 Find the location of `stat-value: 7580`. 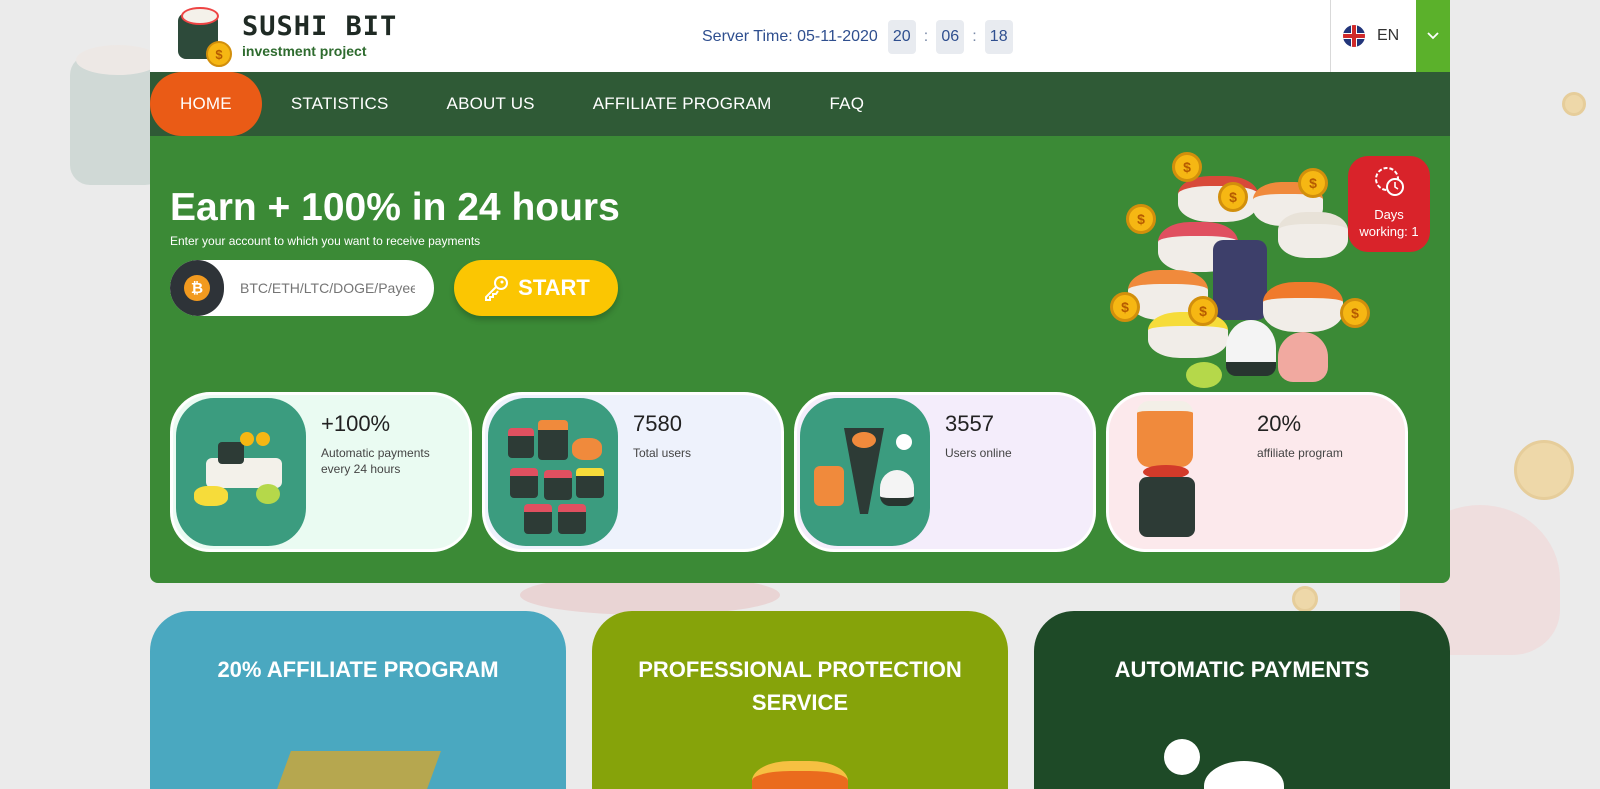

stat-value: 7580 is located at coordinates (657, 423).